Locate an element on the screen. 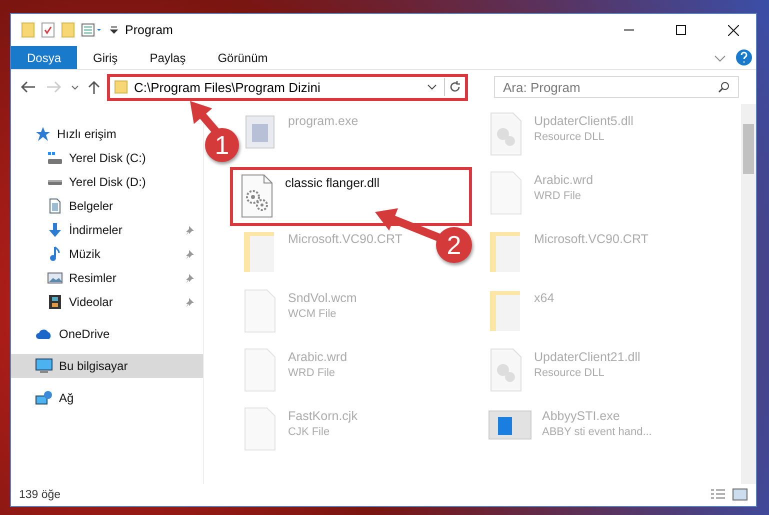 The width and height of the screenshot is (769, 515). window-title: Program is located at coordinates (149, 30).